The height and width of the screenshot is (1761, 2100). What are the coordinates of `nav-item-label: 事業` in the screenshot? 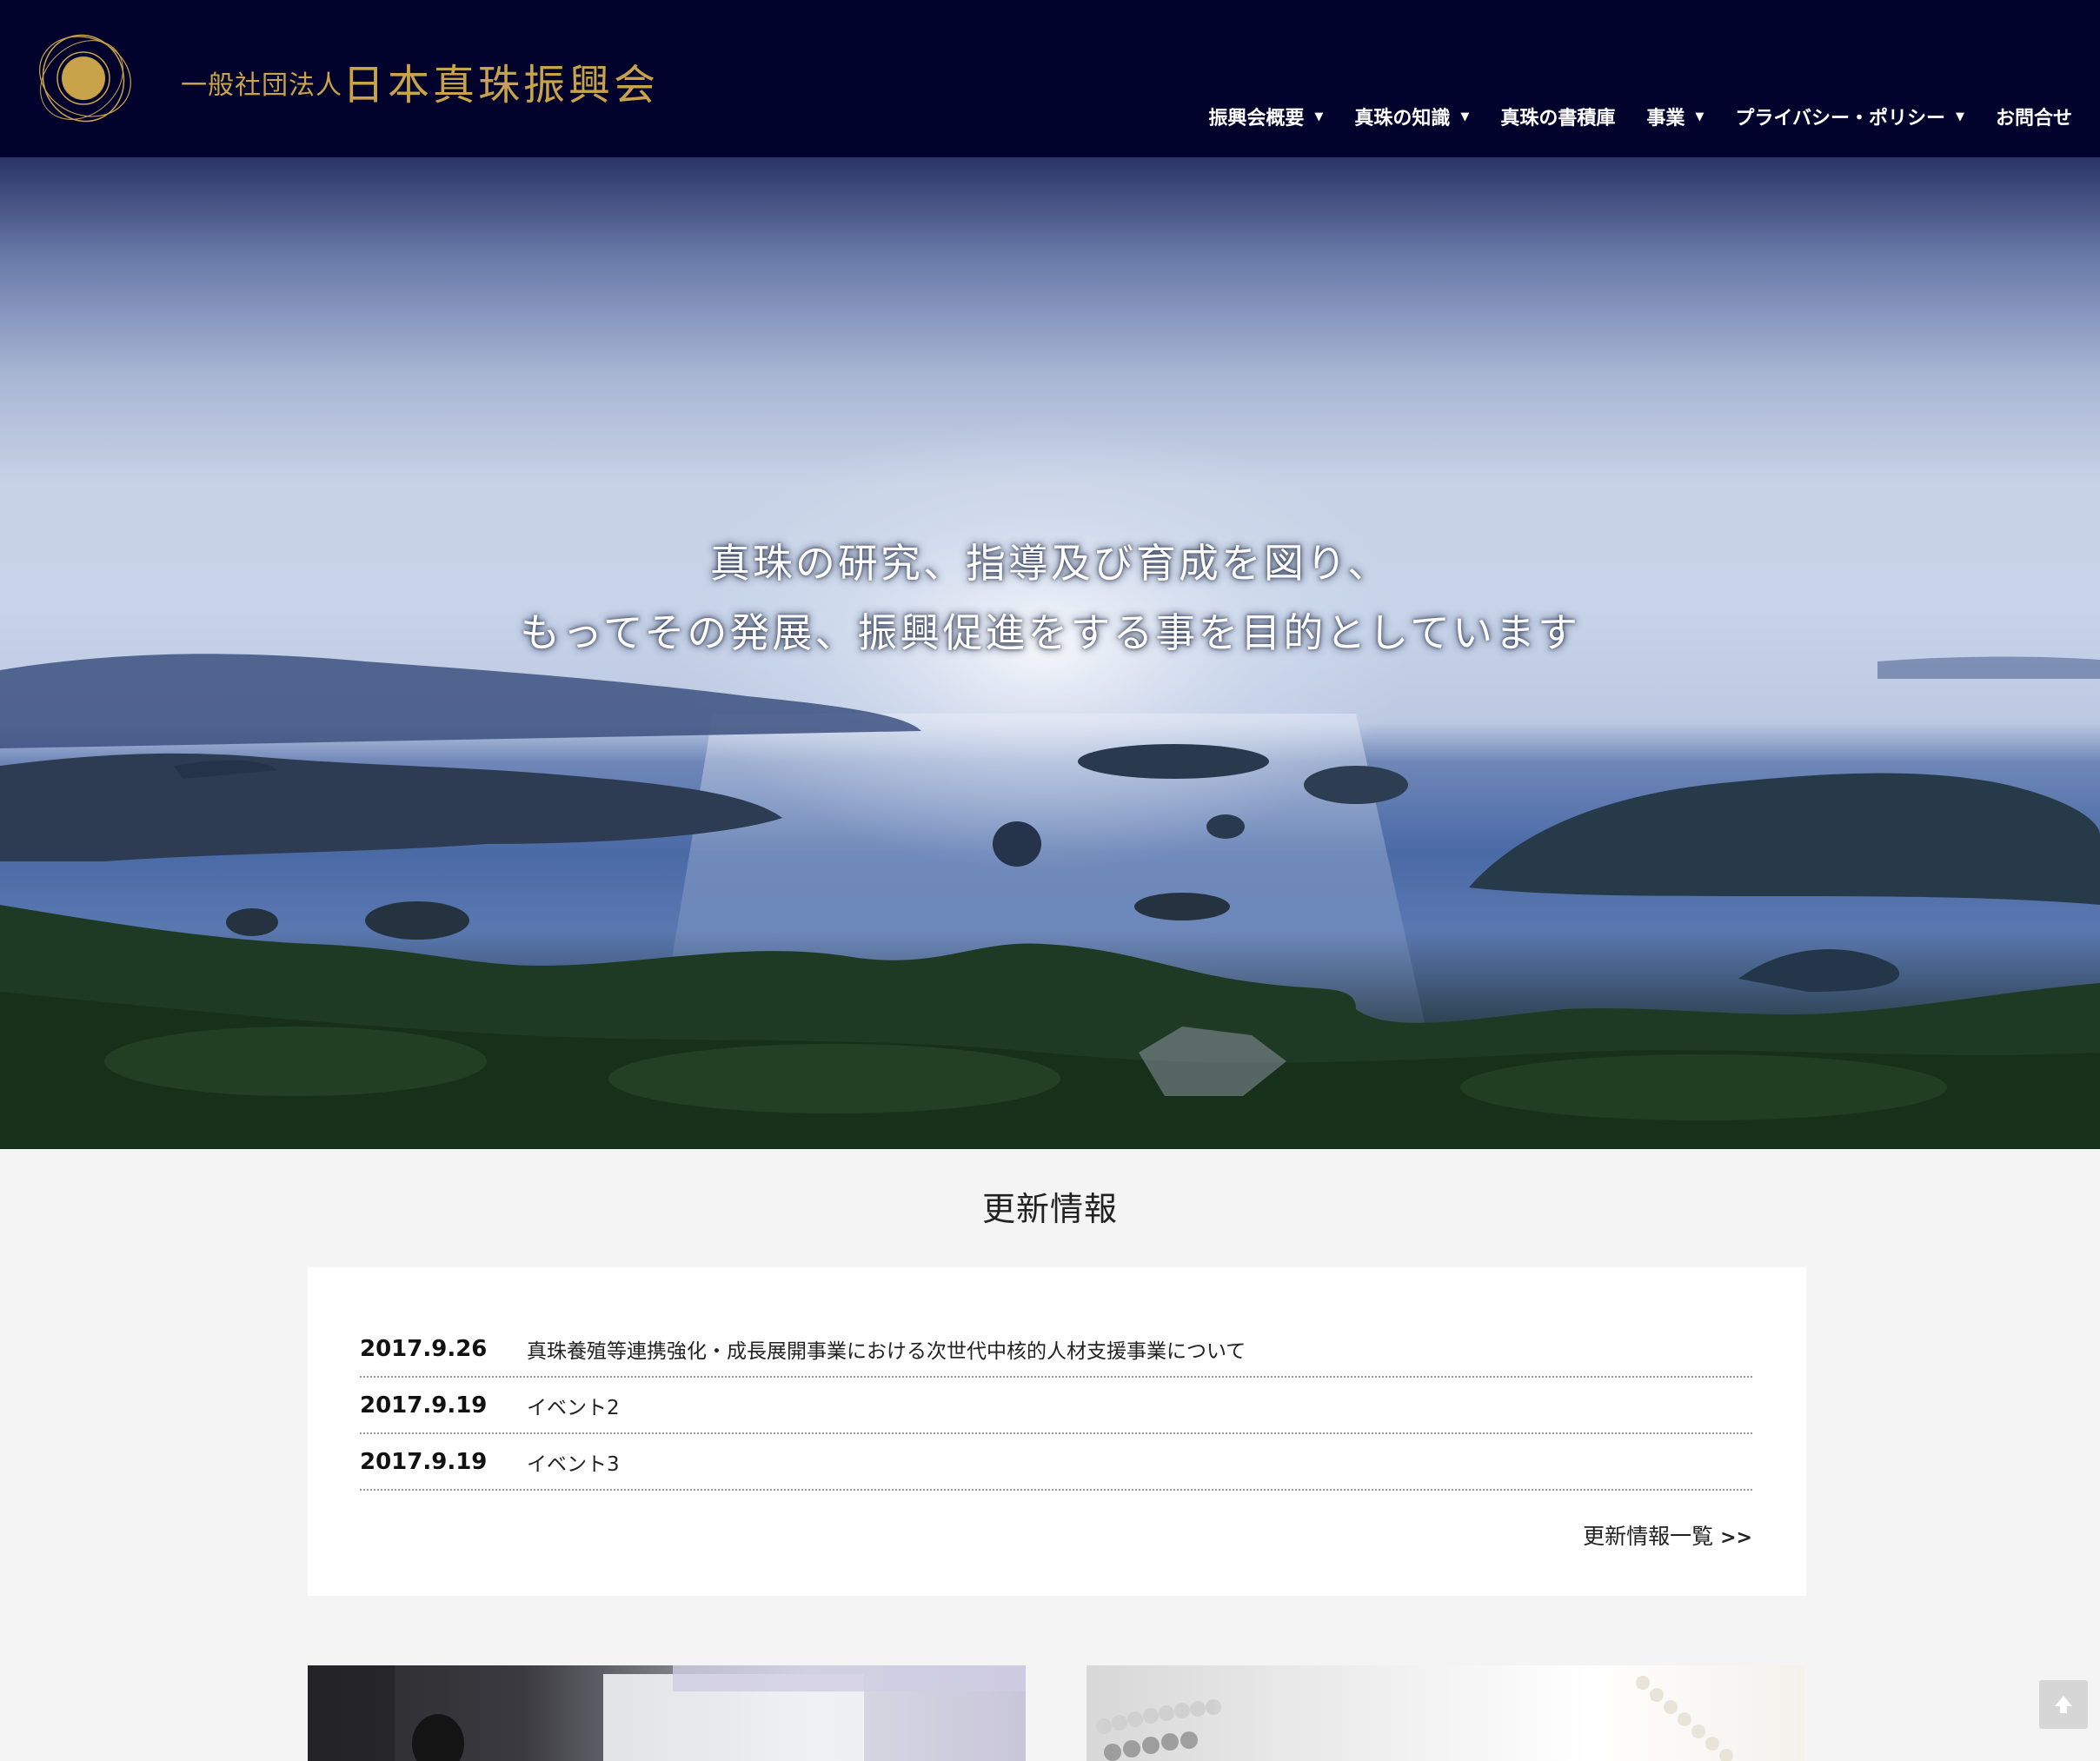 It's located at (1665, 119).